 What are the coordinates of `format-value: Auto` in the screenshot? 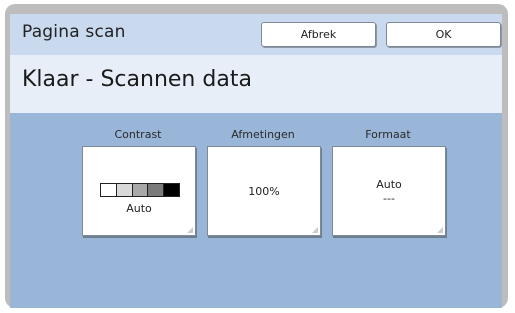 It's located at (389, 184).